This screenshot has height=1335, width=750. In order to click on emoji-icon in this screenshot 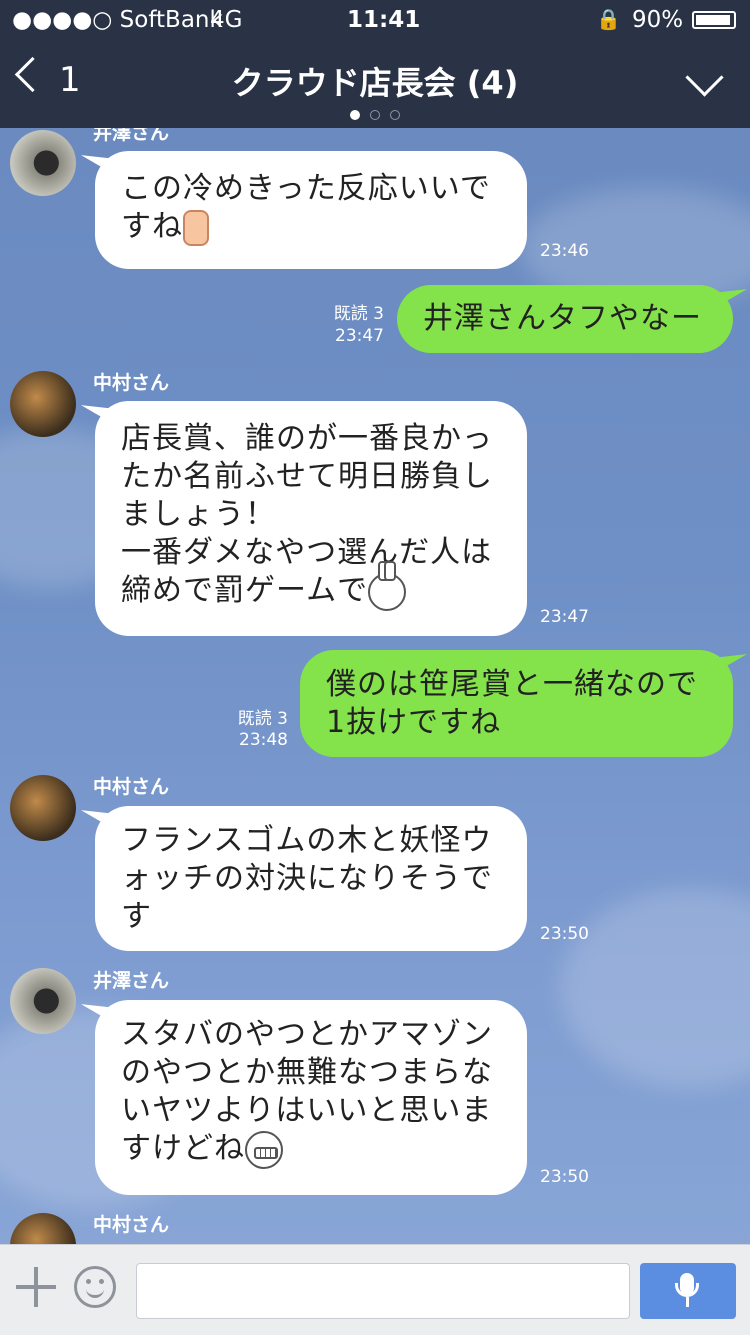, I will do `click(95, 1287)`.